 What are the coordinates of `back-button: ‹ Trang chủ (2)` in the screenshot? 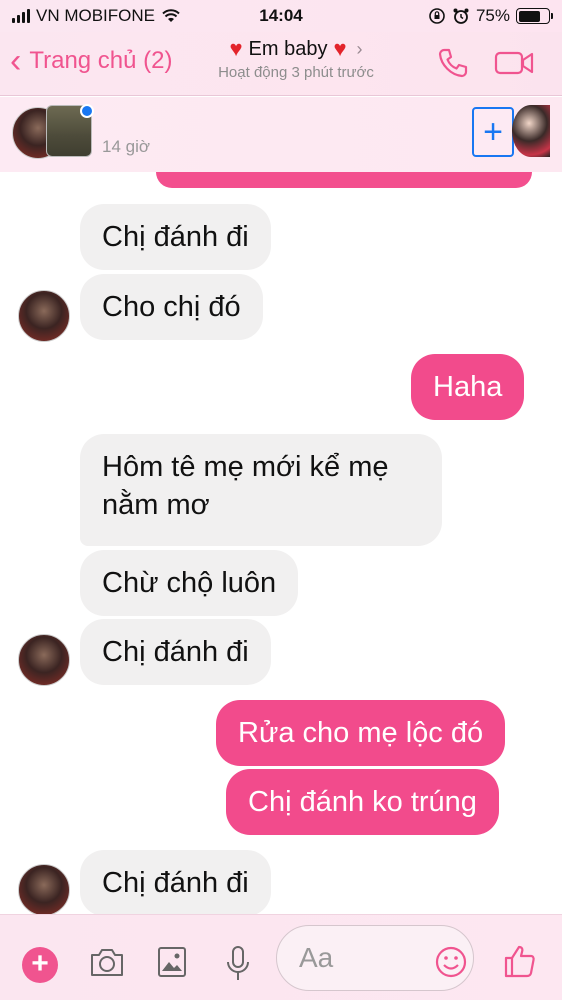 It's located at (91, 61).